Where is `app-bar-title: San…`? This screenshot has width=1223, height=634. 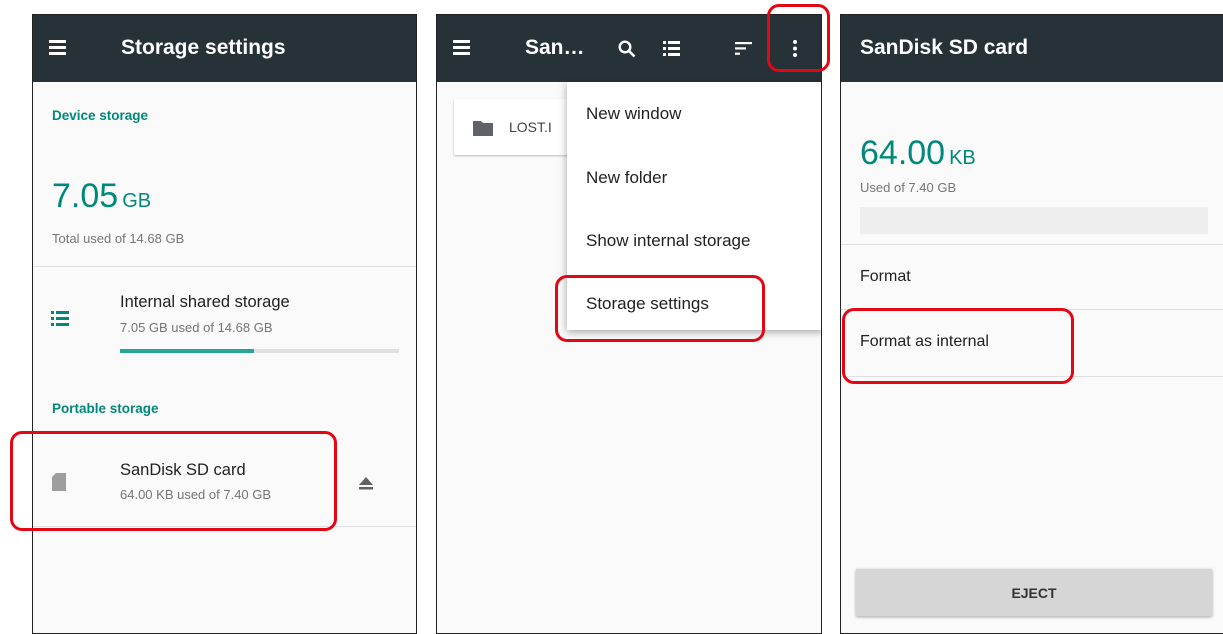
app-bar-title: San… is located at coordinates (555, 47).